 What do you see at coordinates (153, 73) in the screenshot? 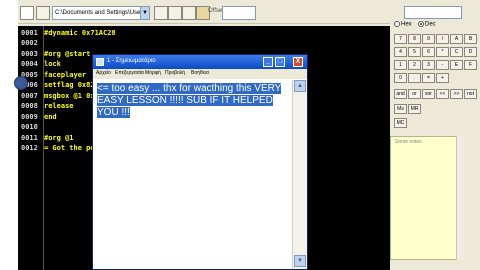
I see `menu-format: Μορφή` at bounding box center [153, 73].